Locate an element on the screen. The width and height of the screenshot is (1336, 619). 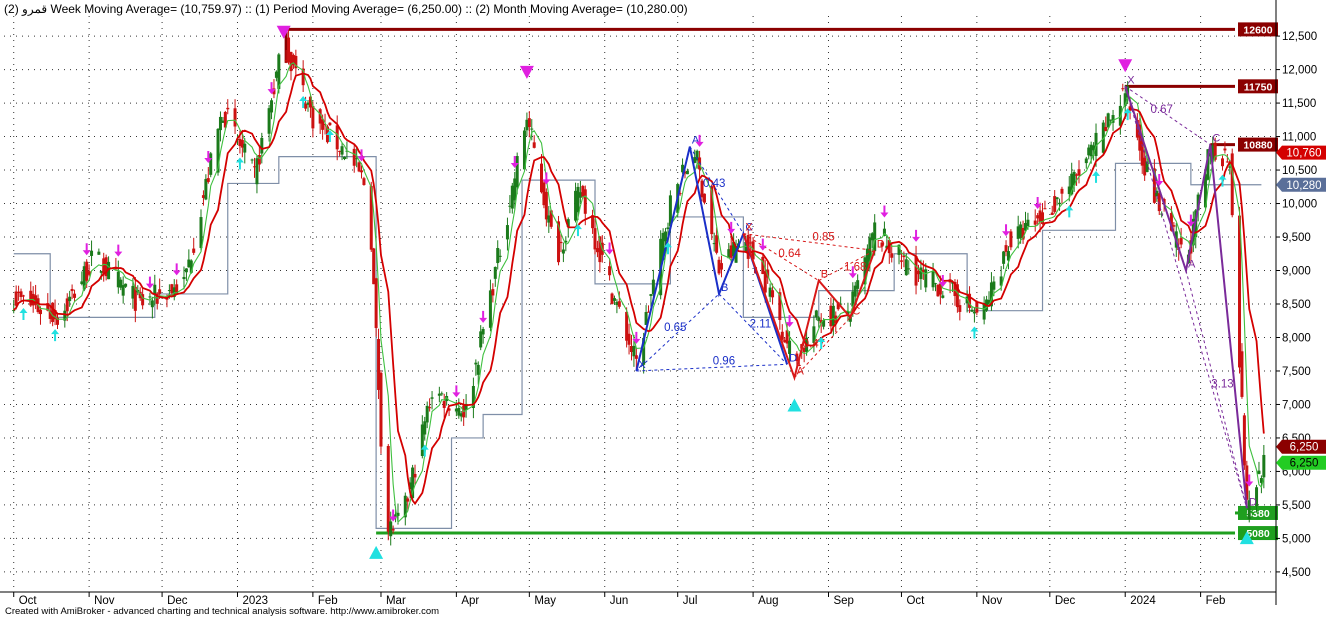
harmonic-ratio-label: 0.64 is located at coordinates (789, 254).